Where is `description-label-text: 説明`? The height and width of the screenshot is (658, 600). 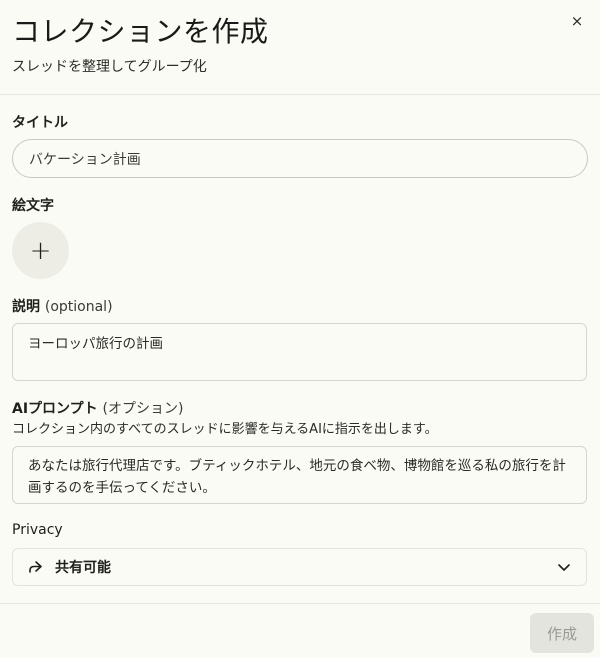 description-label-text: 説明 is located at coordinates (26, 307).